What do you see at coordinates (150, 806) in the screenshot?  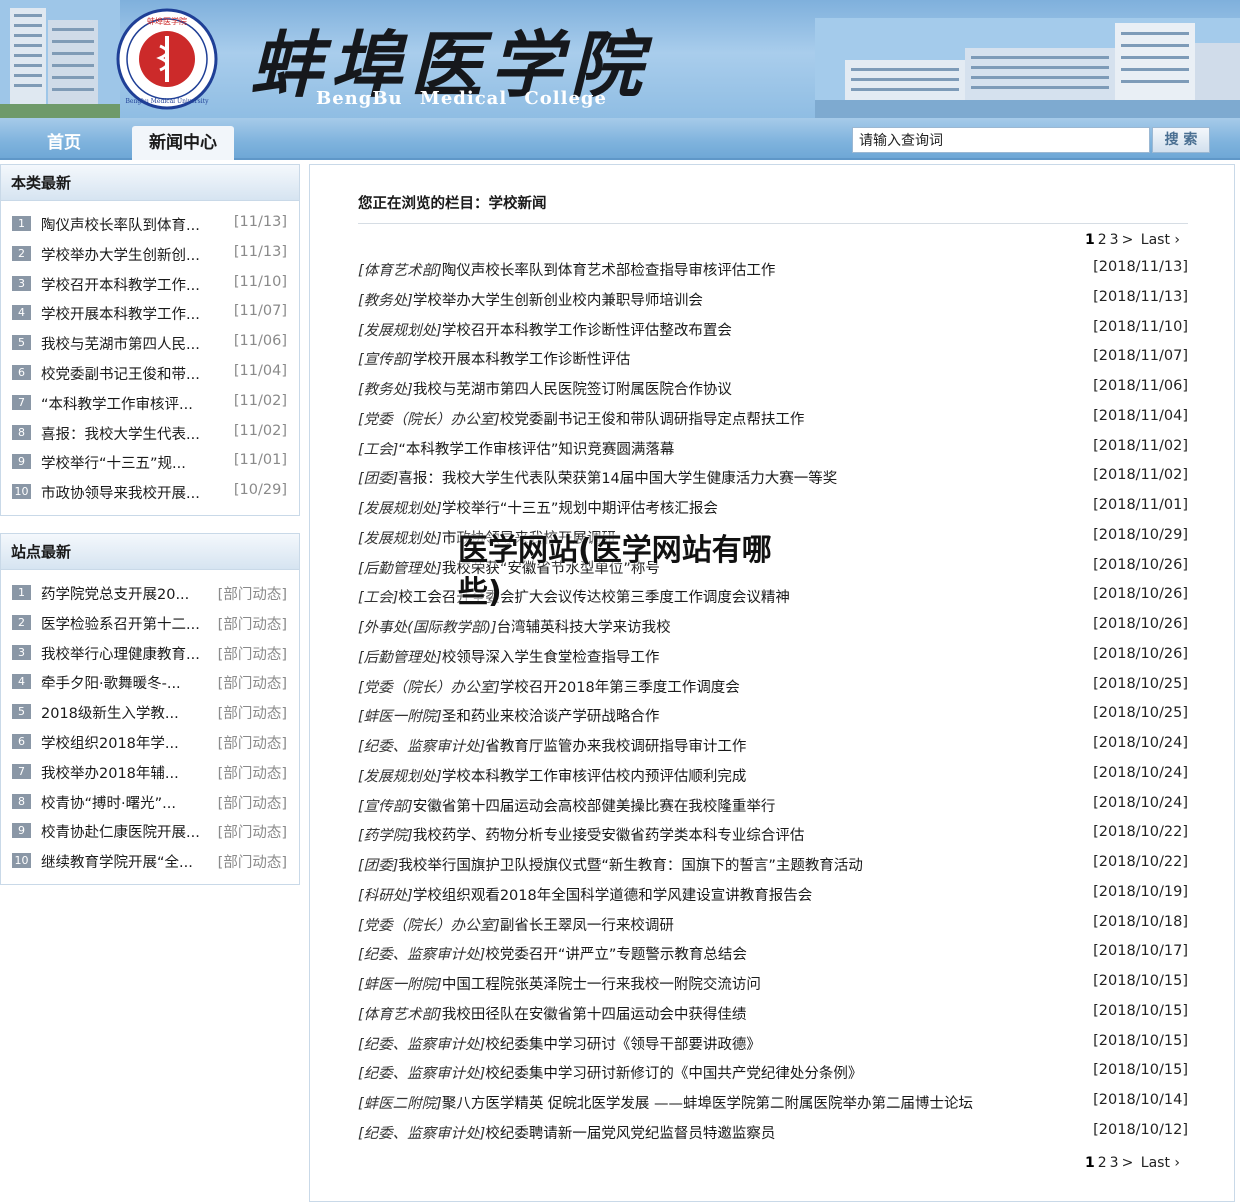 I see `list-item: 8 校青协“搏时·曙光”... [部门动态]` at bounding box center [150, 806].